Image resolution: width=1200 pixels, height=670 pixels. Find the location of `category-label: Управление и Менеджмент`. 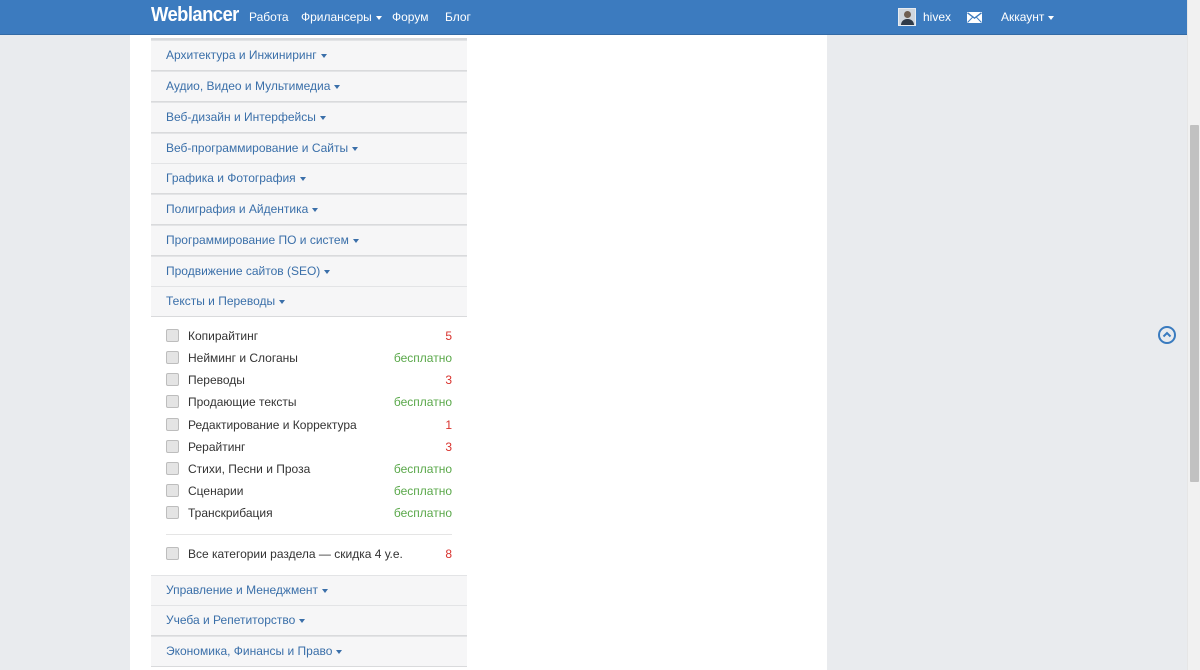

category-label: Управление и Менеджмент is located at coordinates (242, 590).